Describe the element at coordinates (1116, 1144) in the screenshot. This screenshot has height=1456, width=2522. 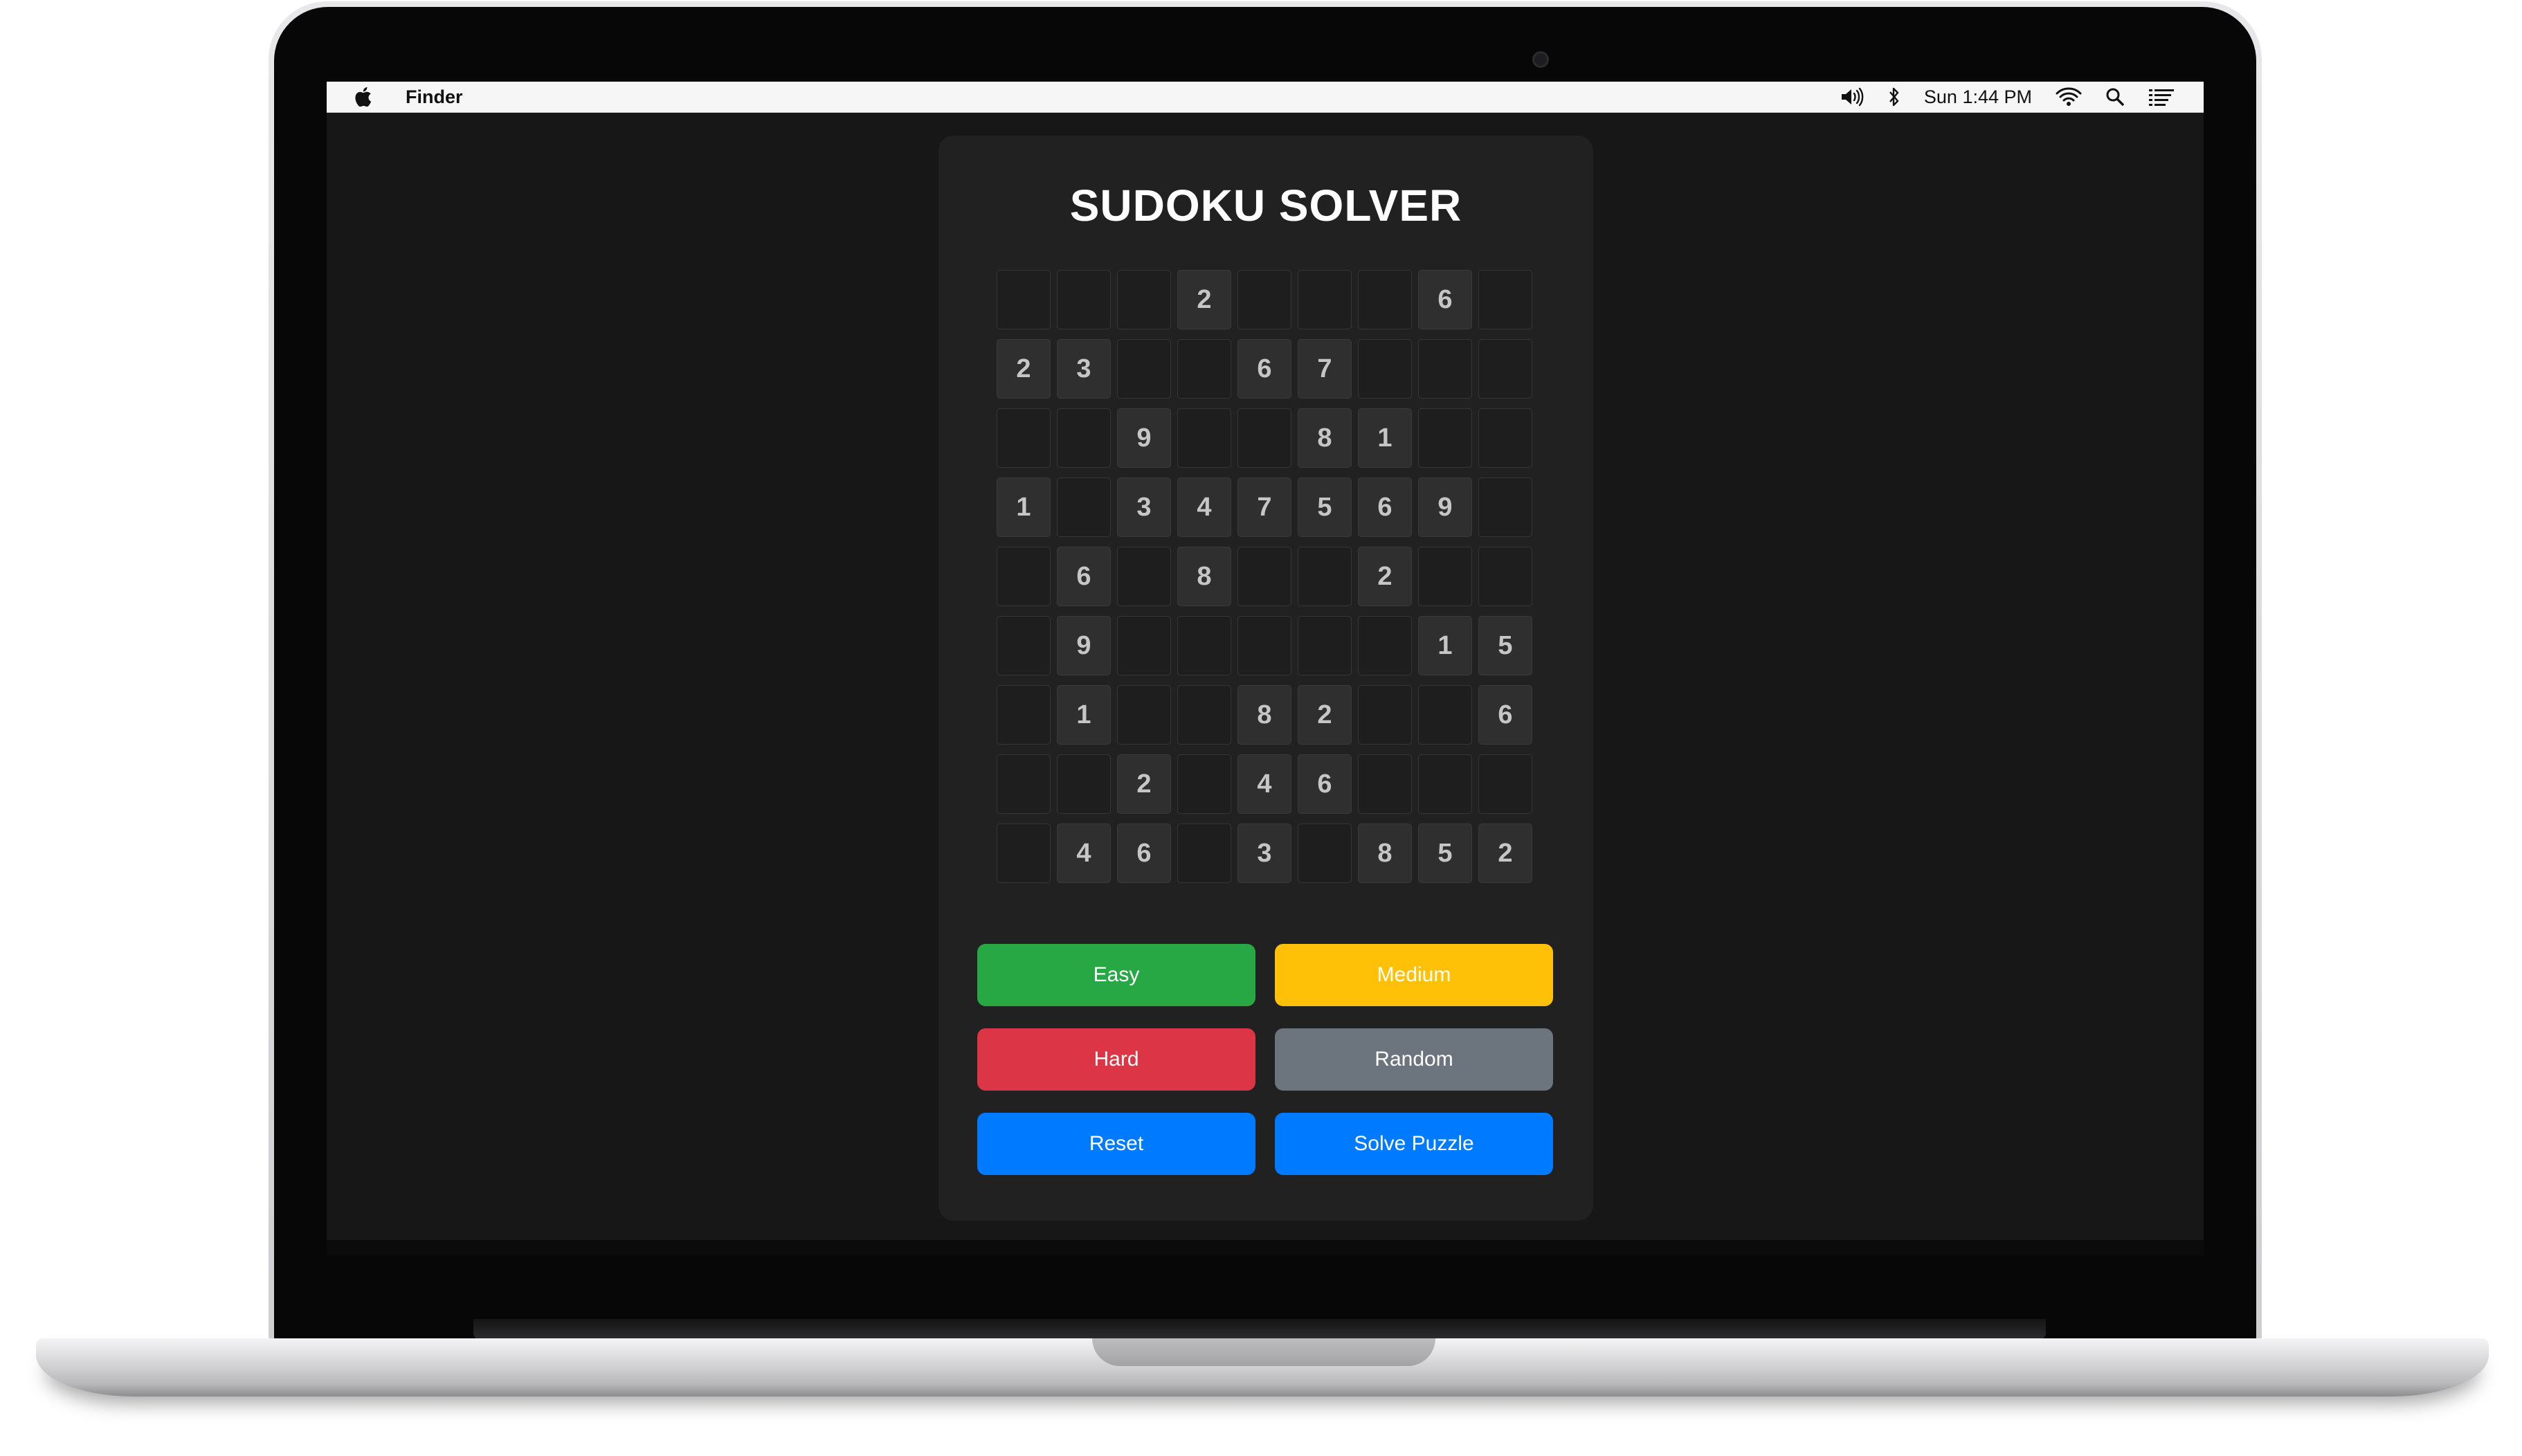
I see `reset-button: Reset` at that location.